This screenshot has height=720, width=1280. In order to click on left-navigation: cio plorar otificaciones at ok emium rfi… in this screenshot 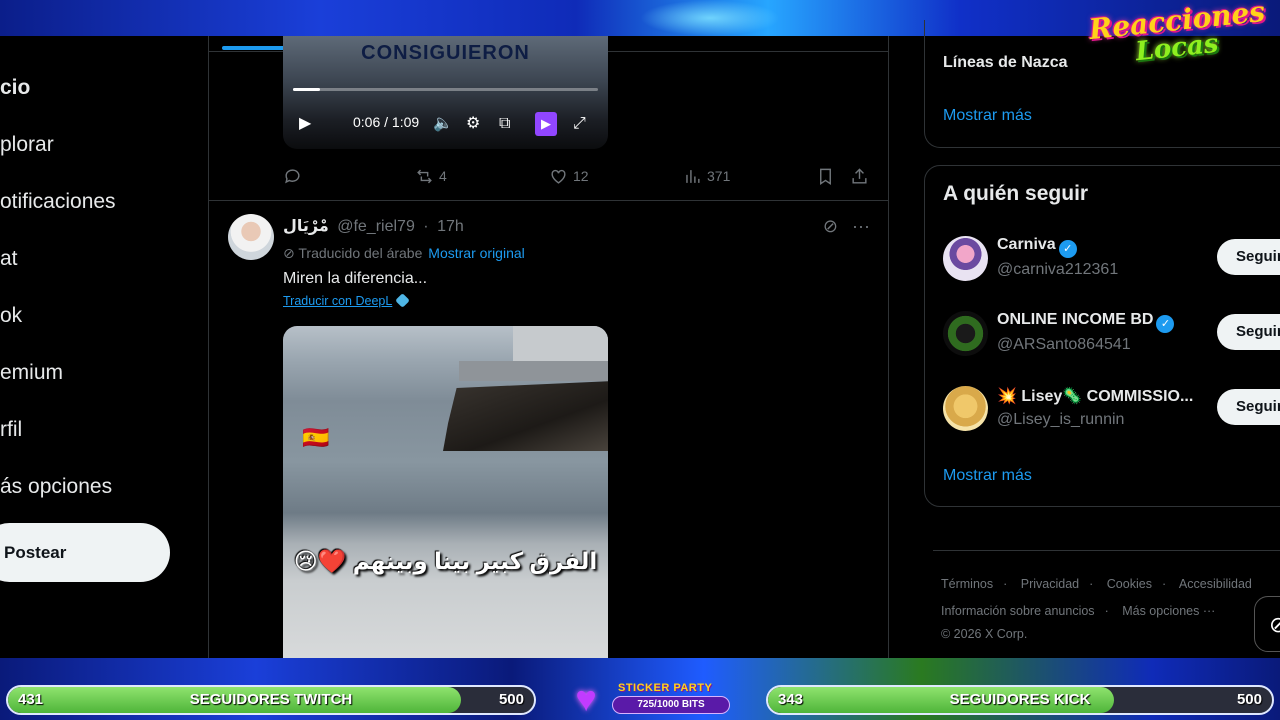, I will do `click(104, 347)`.